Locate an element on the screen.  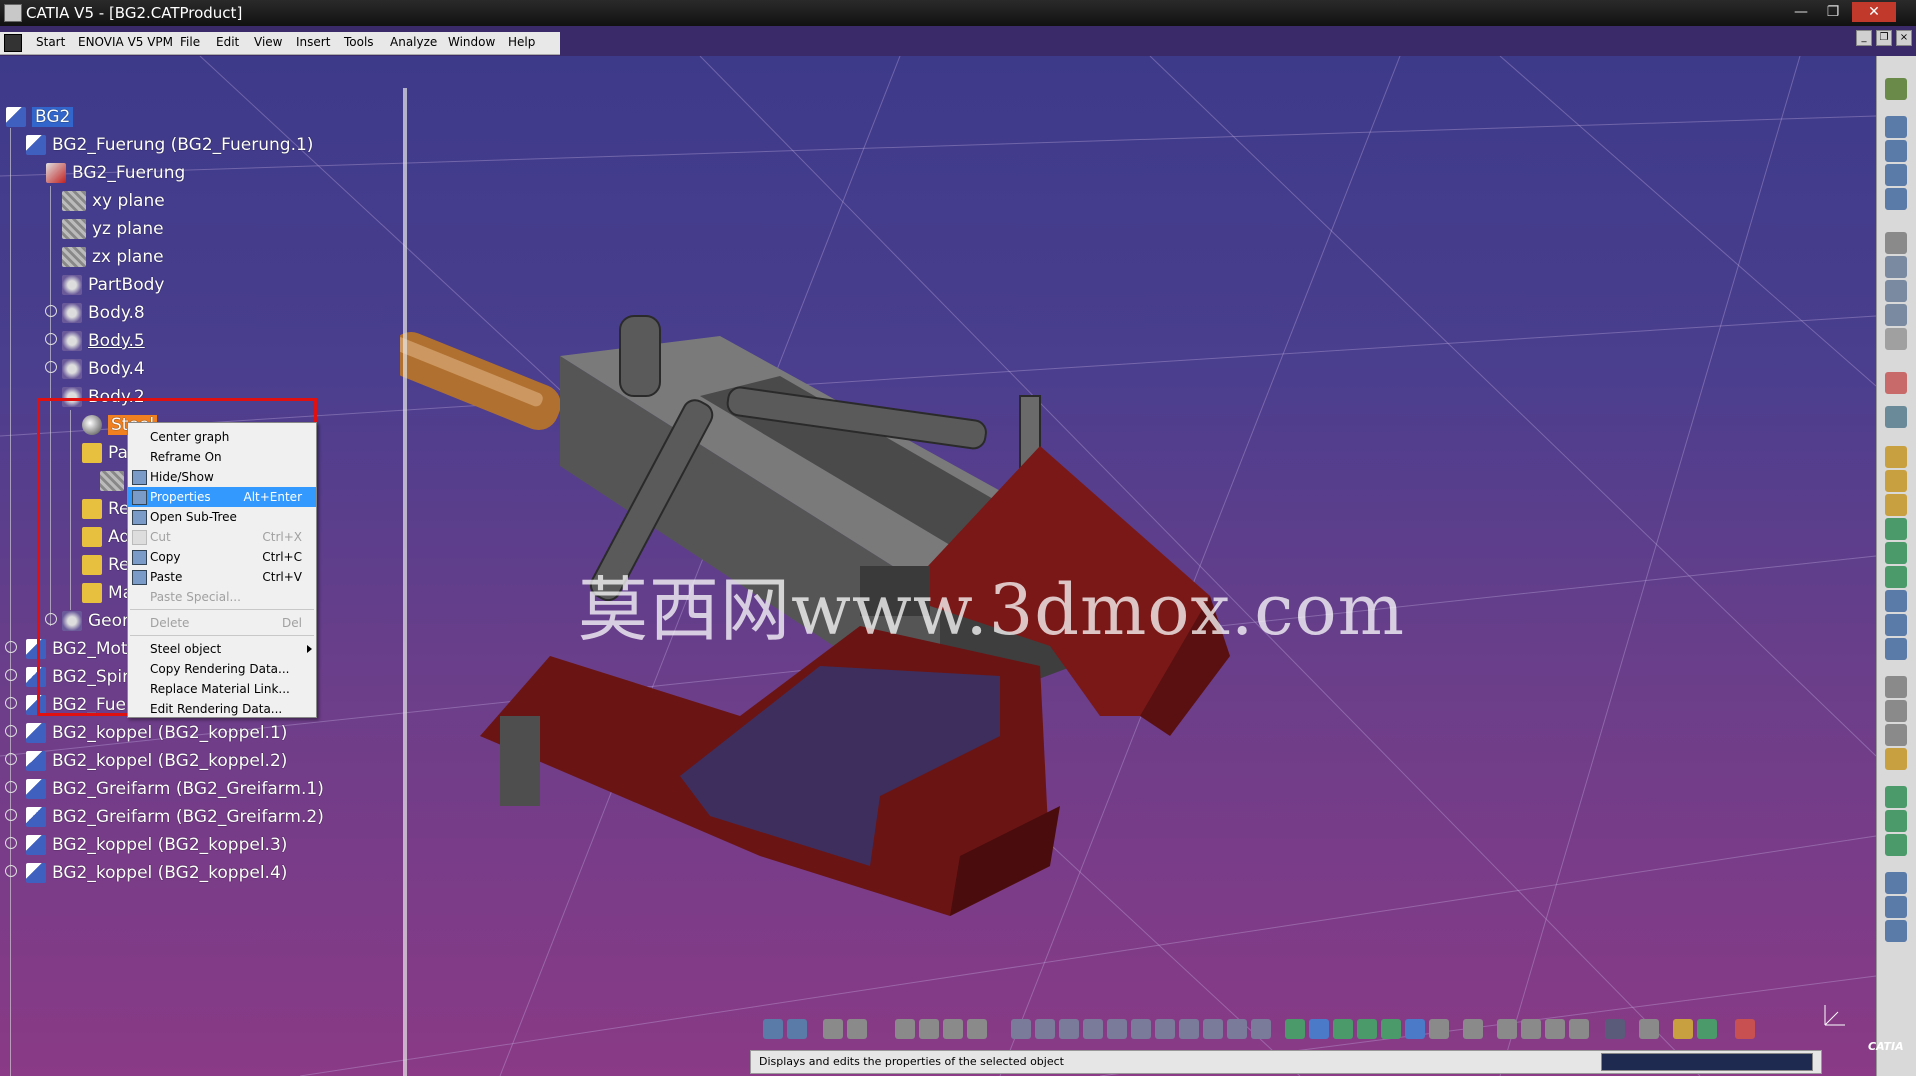
new-product-icon is located at coordinates (1896, 199).